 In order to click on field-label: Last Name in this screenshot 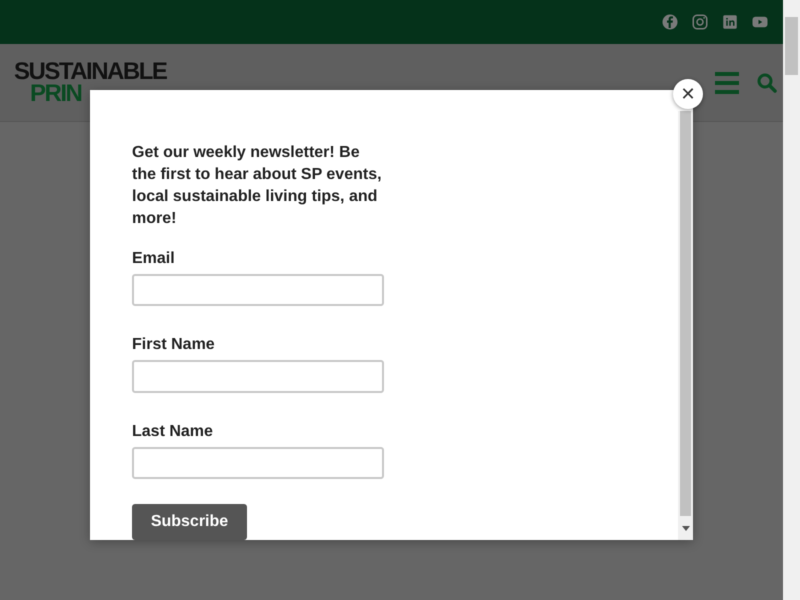, I will do `click(173, 431)`.